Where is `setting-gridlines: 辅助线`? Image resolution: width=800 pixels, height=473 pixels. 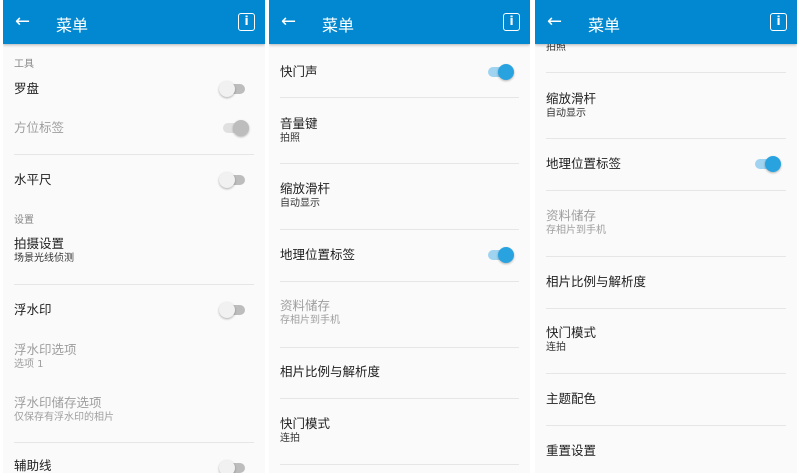
setting-gridlines: 辅助线 is located at coordinates (134, 465).